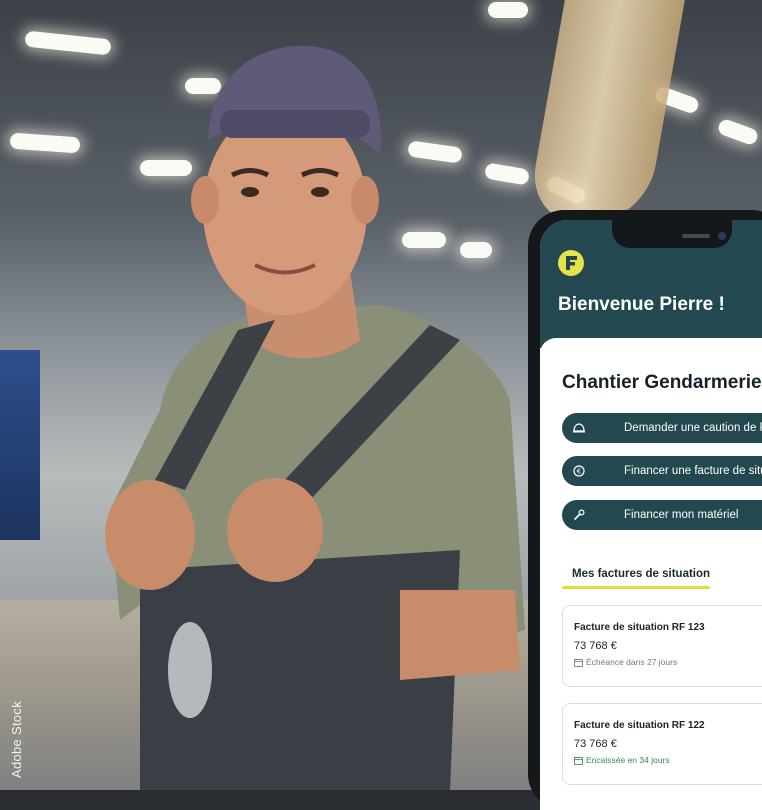 This screenshot has width=762, height=810. Describe the element at coordinates (651, 284) in the screenshot. I see `app-header: Bienvenue Pierre !` at that location.